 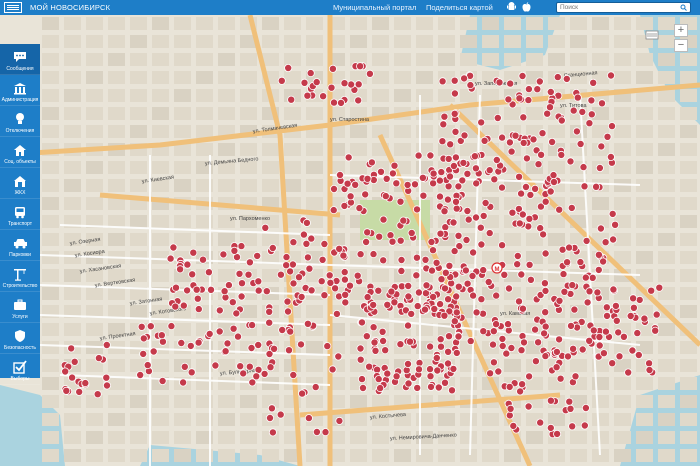 What do you see at coordinates (20, 90) in the screenshot?
I see `sidebar-item-administration: Администрация` at bounding box center [20, 90].